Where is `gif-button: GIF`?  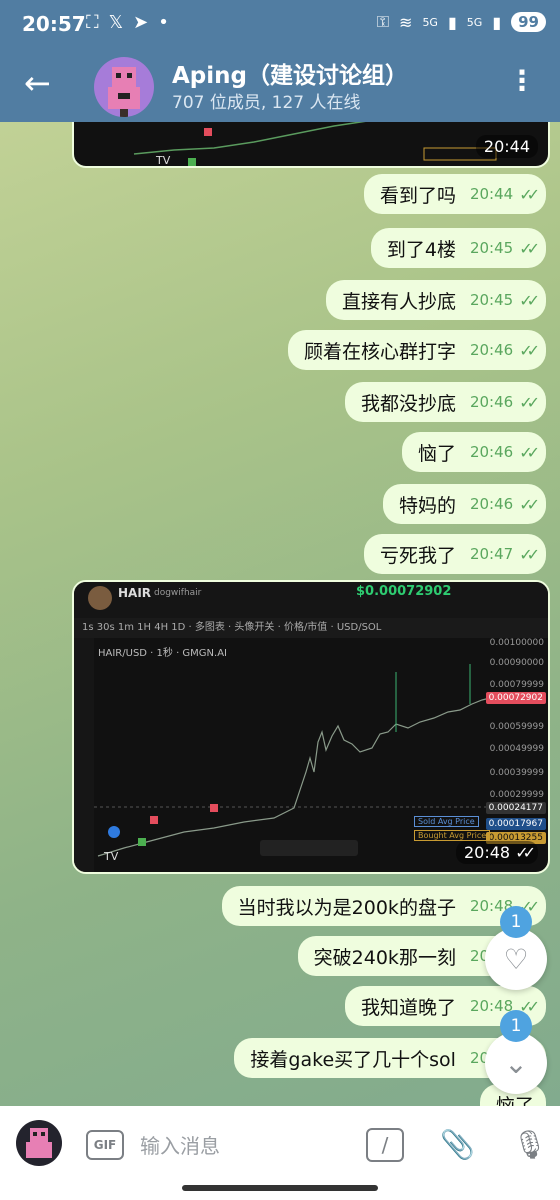 gif-button: GIF is located at coordinates (105, 1145).